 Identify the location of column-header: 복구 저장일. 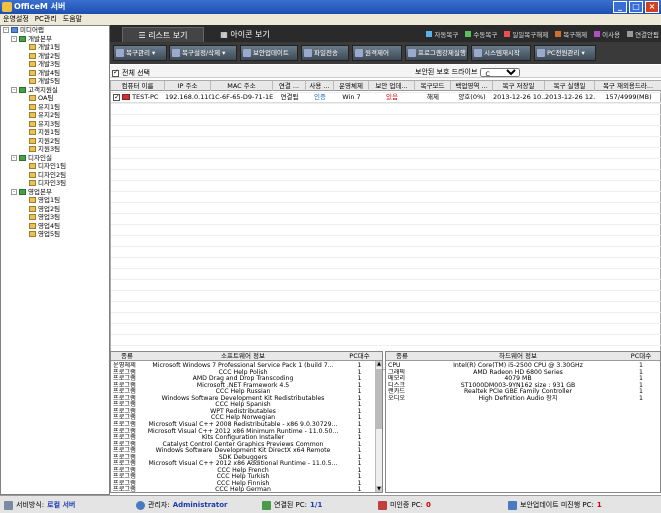
(519, 86).